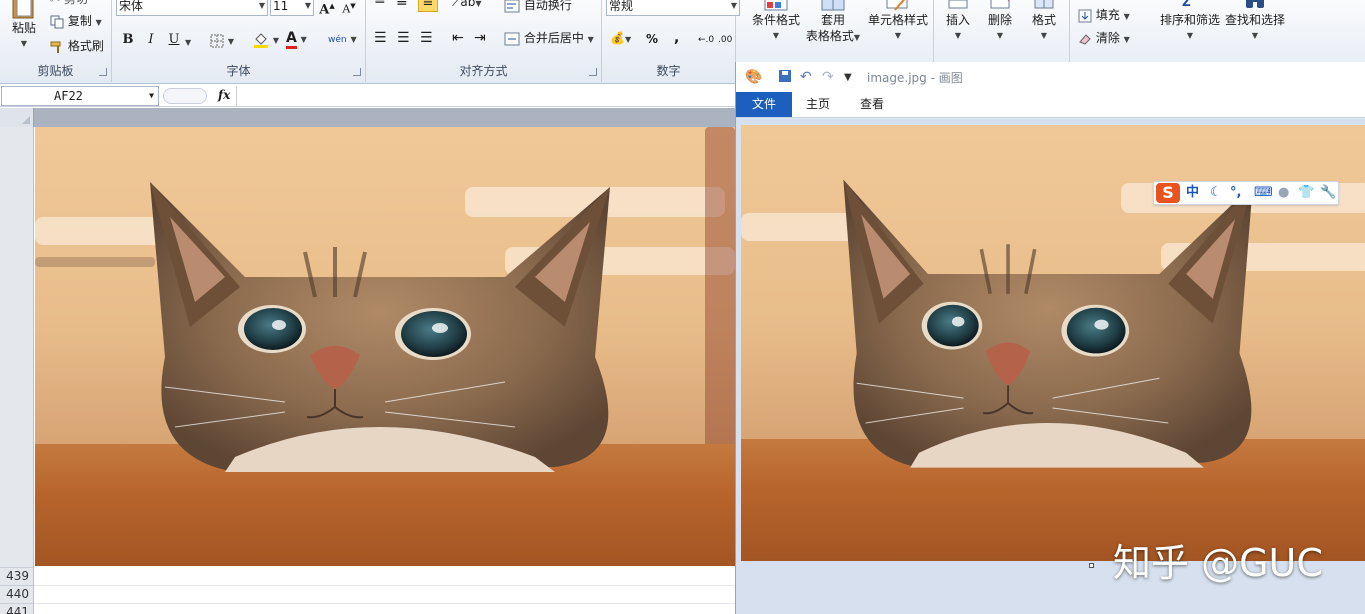 Image resolution: width=1365 pixels, height=614 pixels. I want to click on user-icon: ●, so click(1283, 193).